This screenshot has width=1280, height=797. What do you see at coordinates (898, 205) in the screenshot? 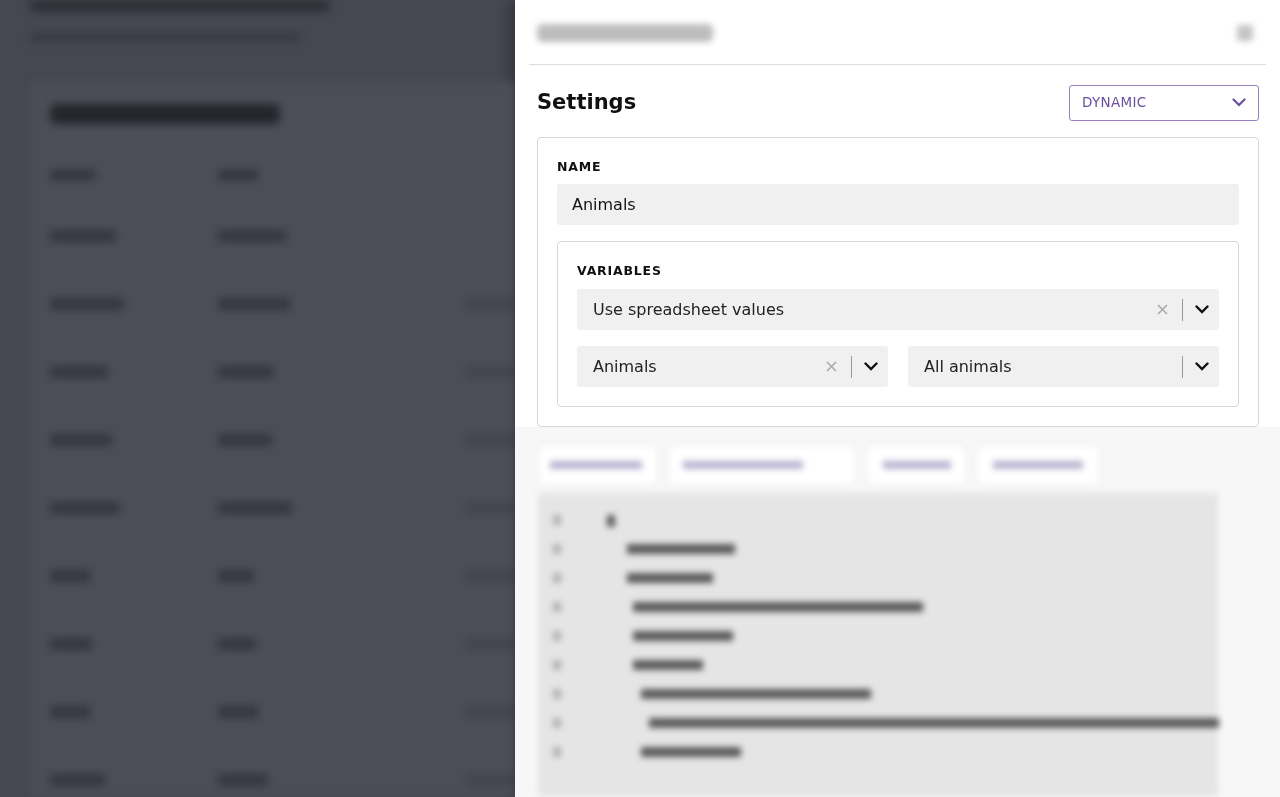
I see `name-input: Animals` at bounding box center [898, 205].